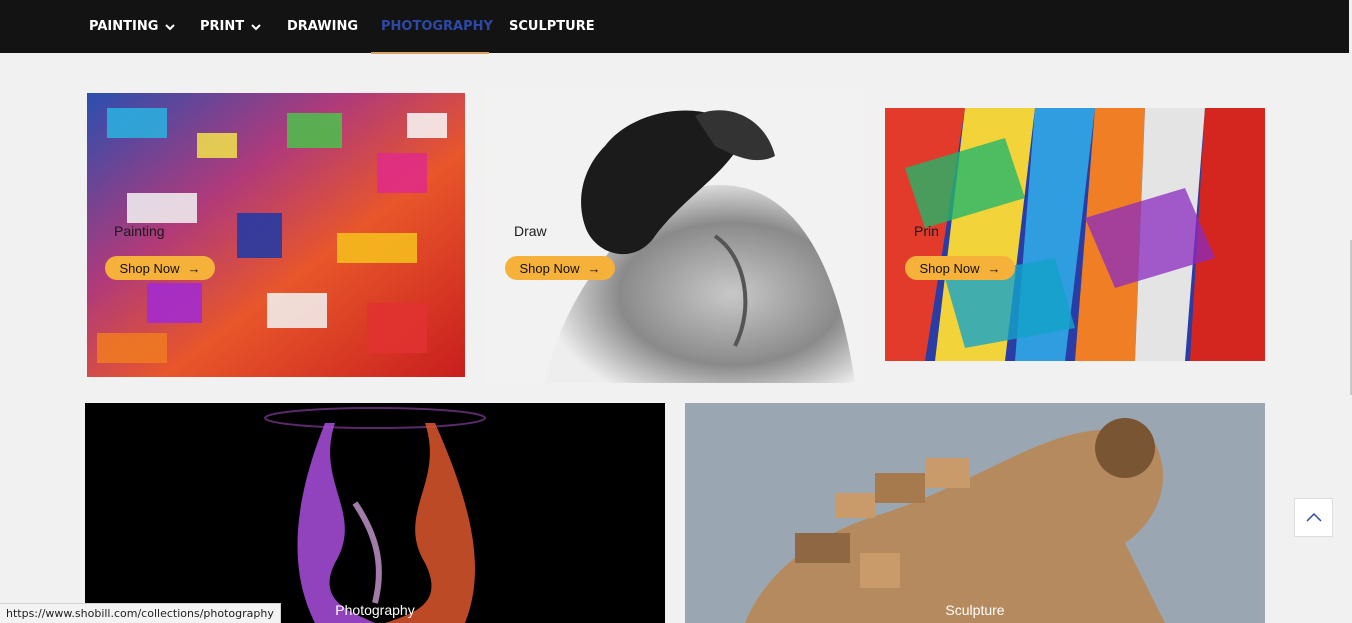 The width and height of the screenshot is (1352, 623). I want to click on nav-item-drawing: DRAWING, so click(322, 26).